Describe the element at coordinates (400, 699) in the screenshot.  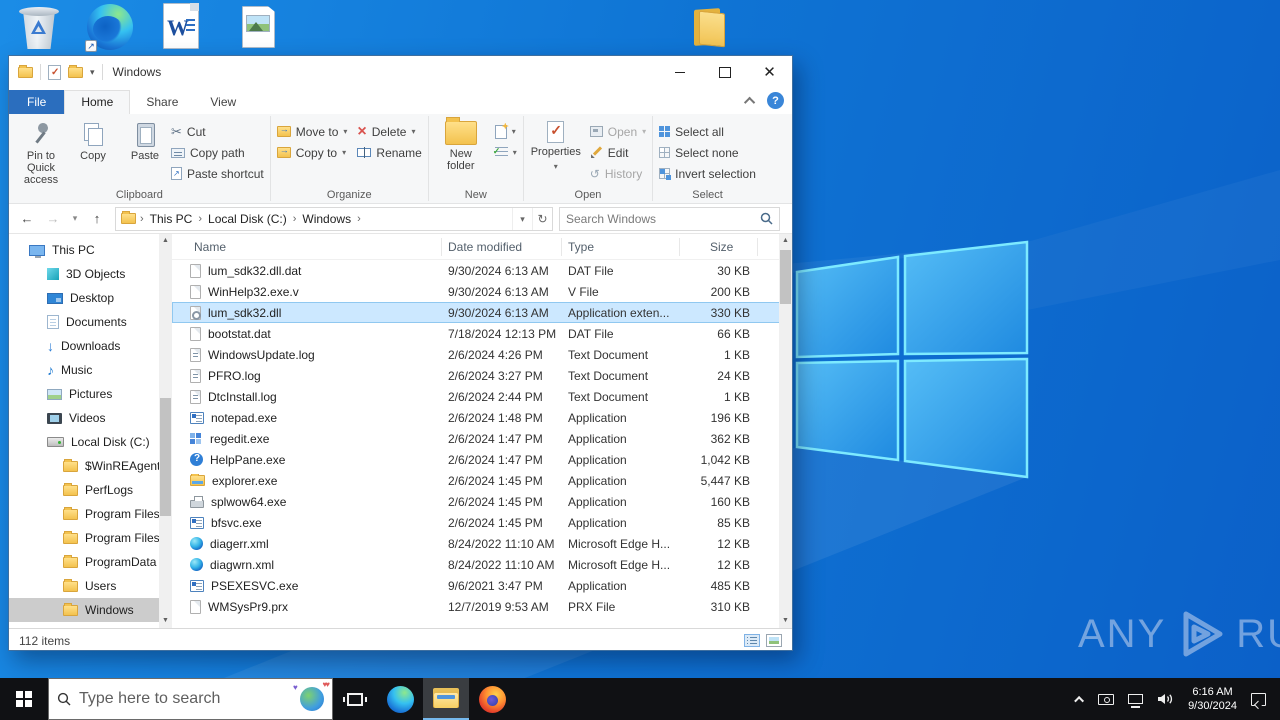
I see `taskbar-edge-button` at that location.